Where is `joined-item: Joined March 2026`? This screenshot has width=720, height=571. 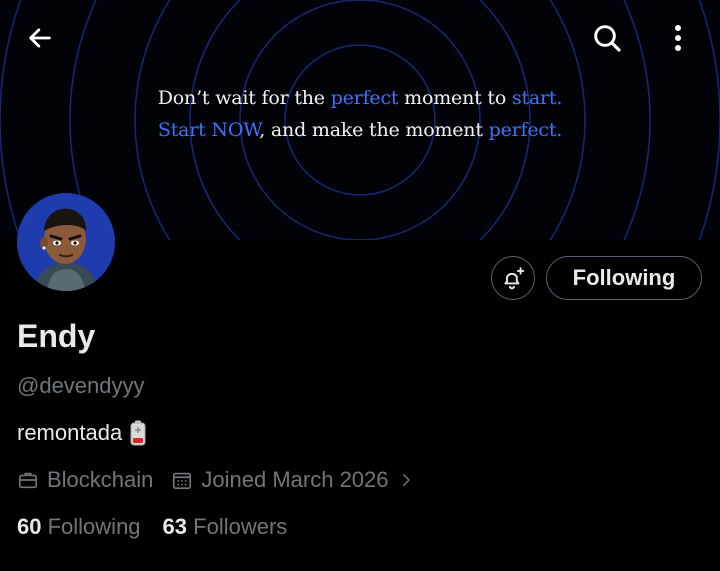
joined-item: Joined March 2026 is located at coordinates (292, 480).